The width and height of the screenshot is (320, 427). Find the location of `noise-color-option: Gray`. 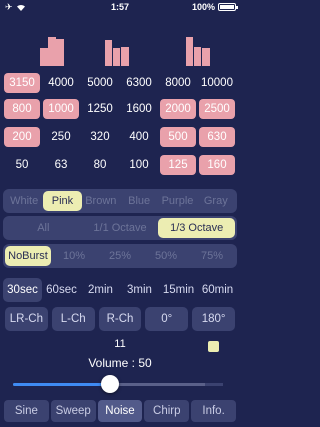

noise-color-option: Gray is located at coordinates (216, 201).